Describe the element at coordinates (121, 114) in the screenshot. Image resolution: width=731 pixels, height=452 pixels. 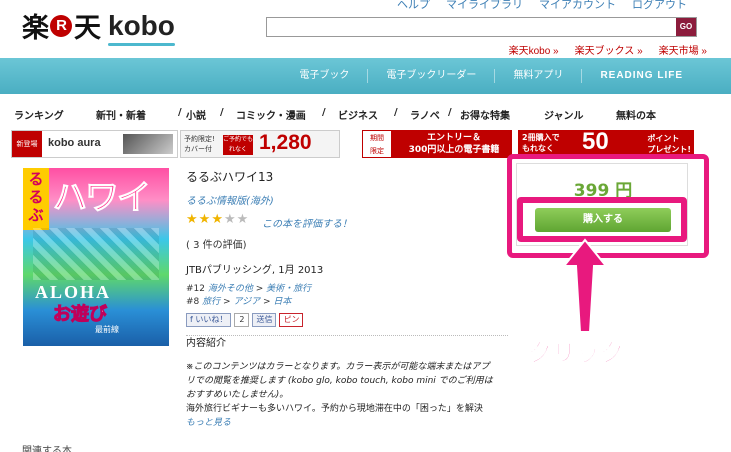
I see `cat-new-releases: 新刊・新着` at that location.